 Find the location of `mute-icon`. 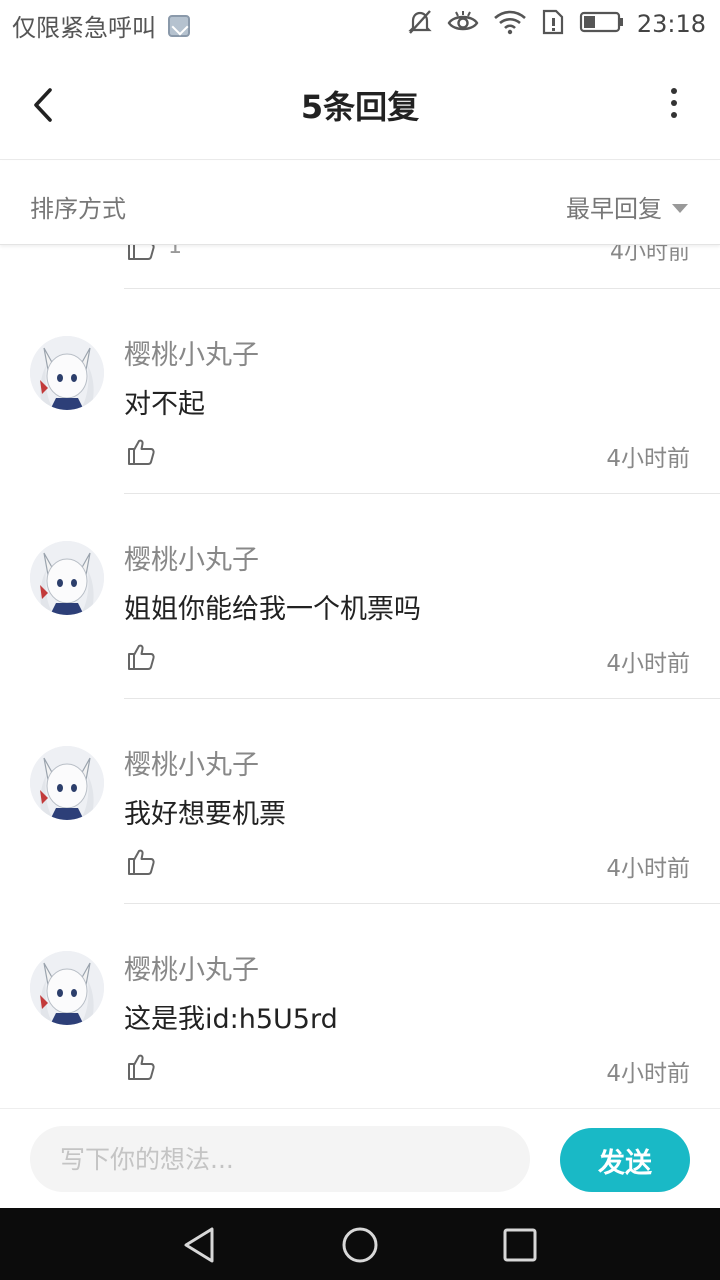

mute-icon is located at coordinates (420, 24).